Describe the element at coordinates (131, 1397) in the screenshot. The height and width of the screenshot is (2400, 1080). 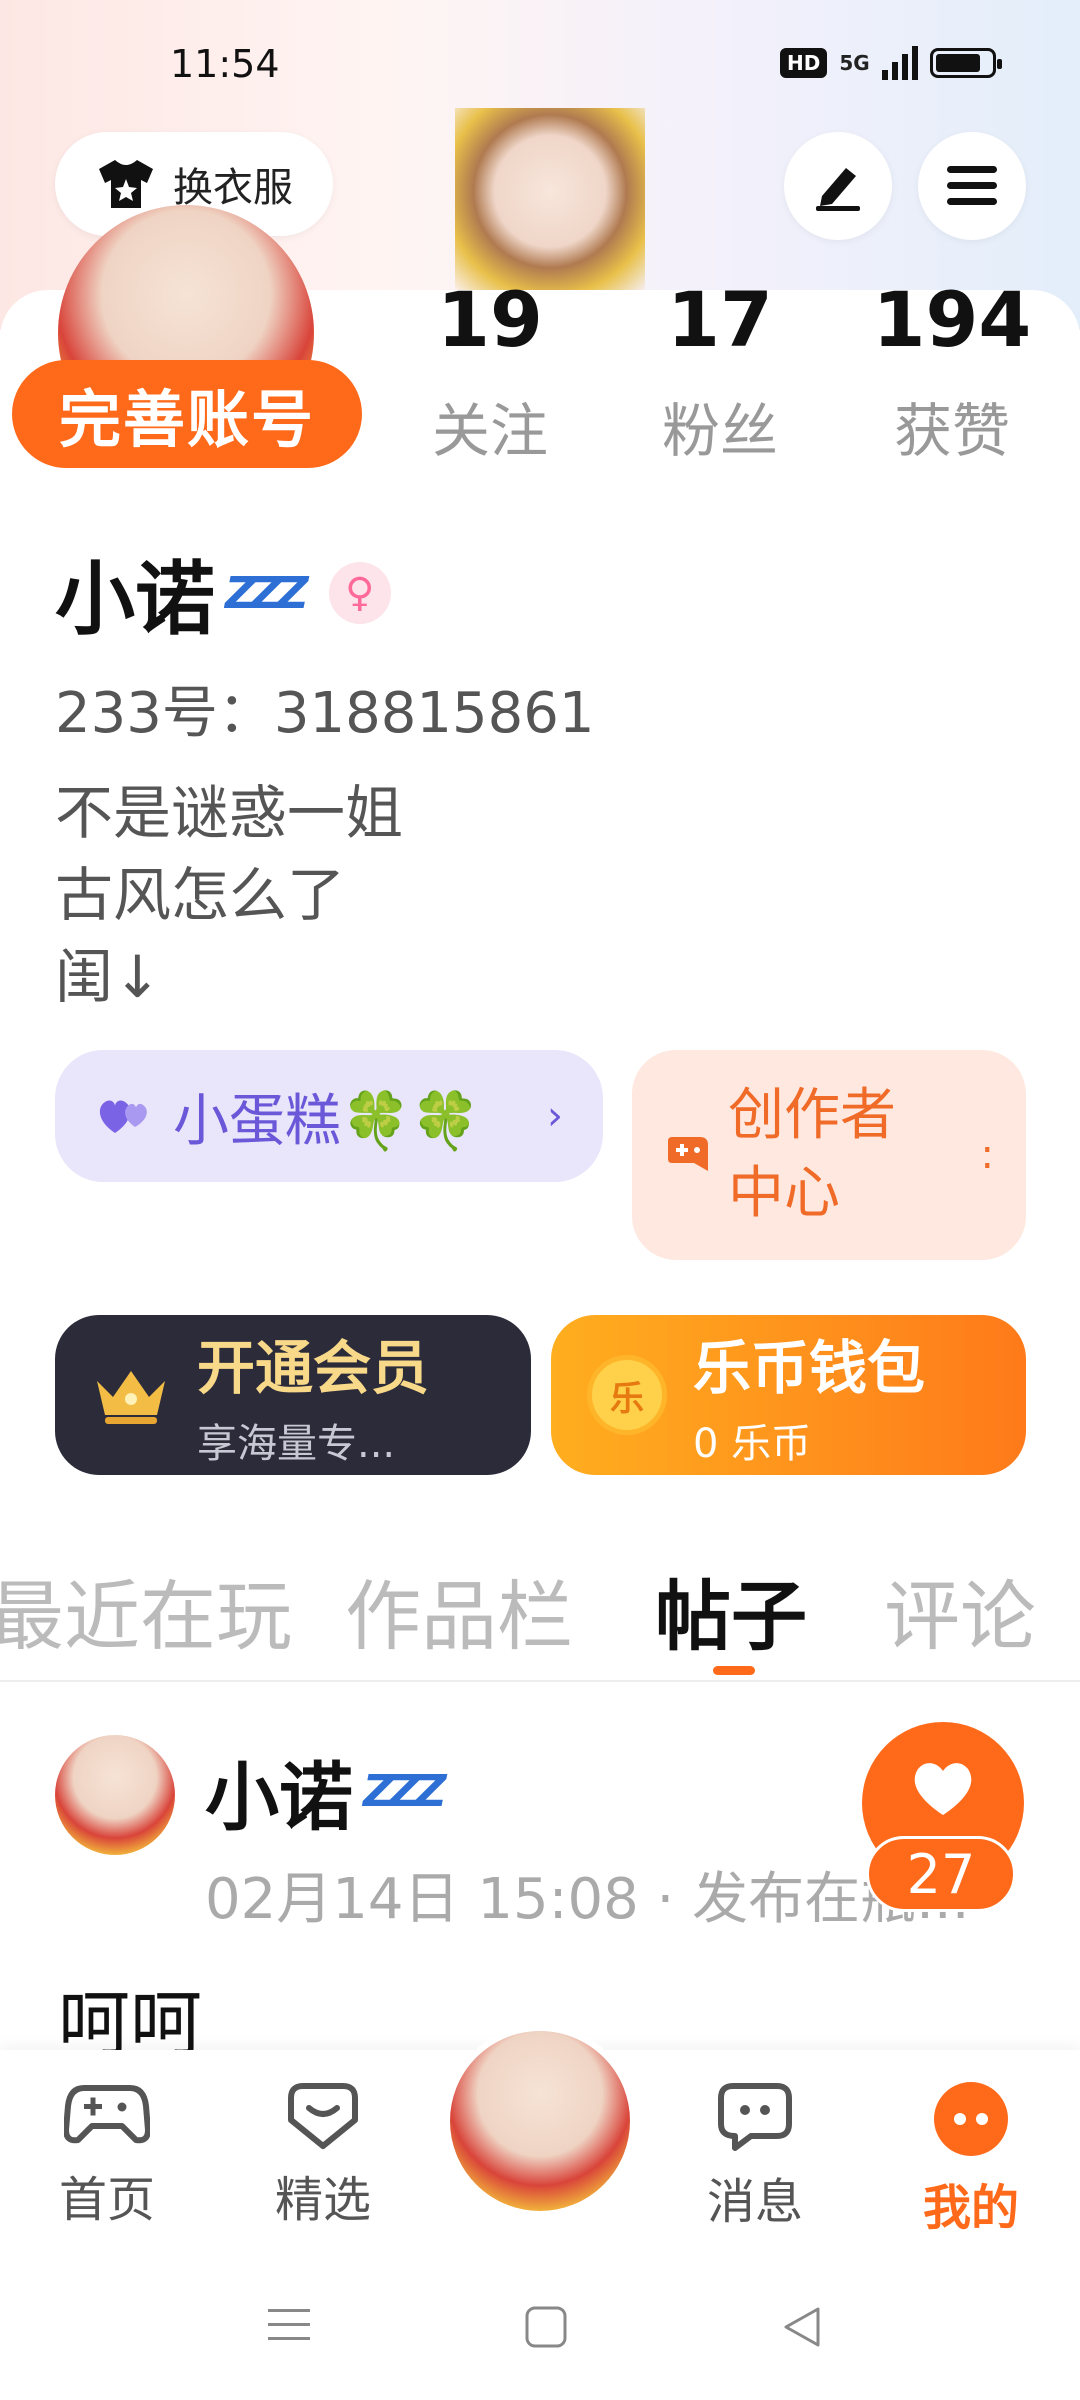
I see `crown-icon` at that location.